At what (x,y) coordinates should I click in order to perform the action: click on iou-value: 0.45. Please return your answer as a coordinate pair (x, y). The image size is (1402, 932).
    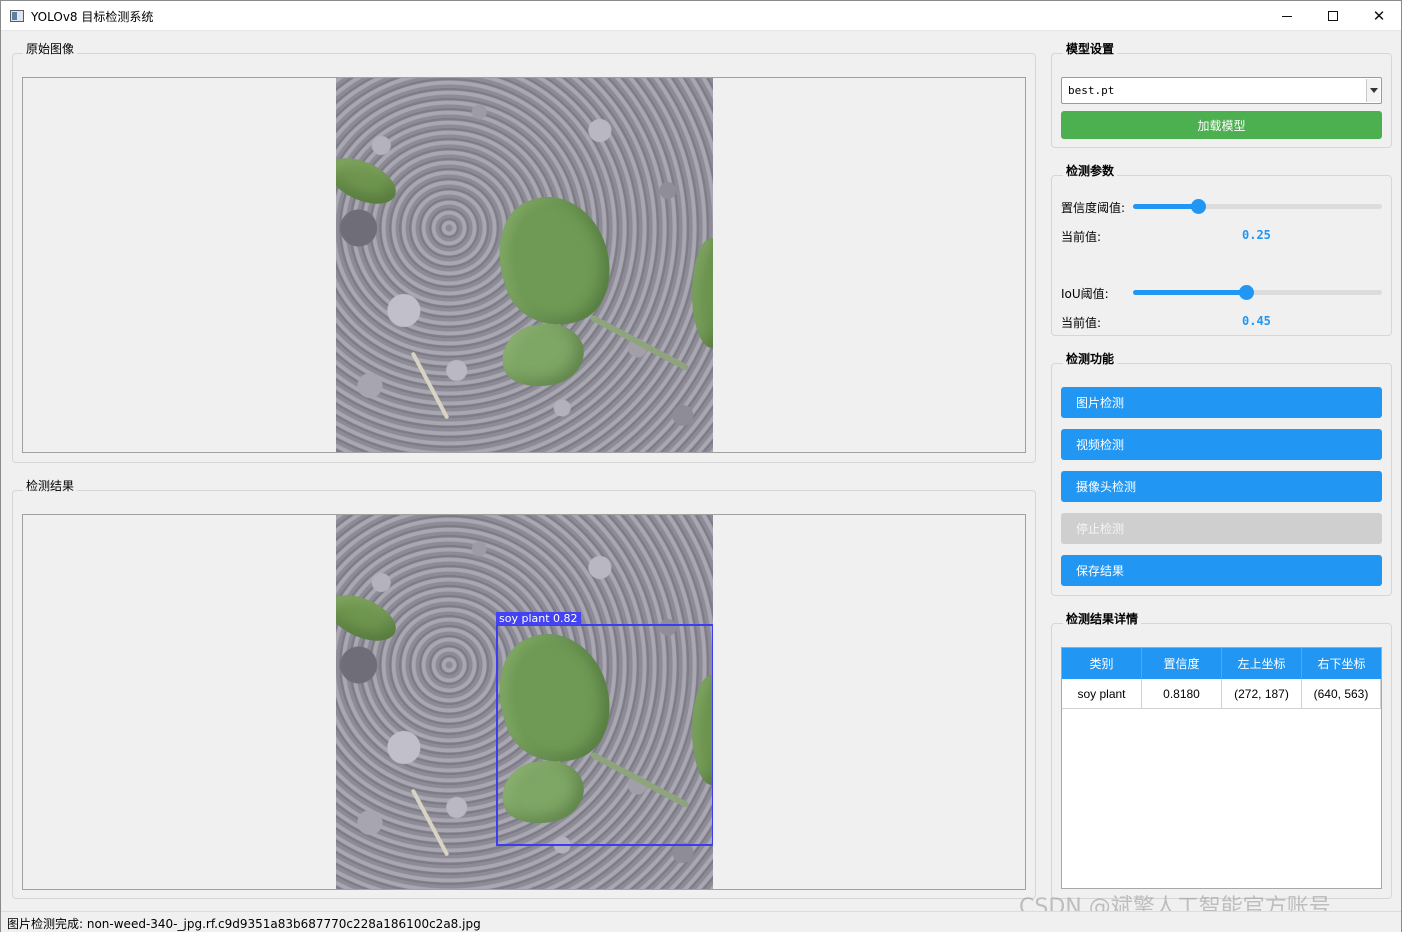
    Looking at the image, I should click on (1256, 321).